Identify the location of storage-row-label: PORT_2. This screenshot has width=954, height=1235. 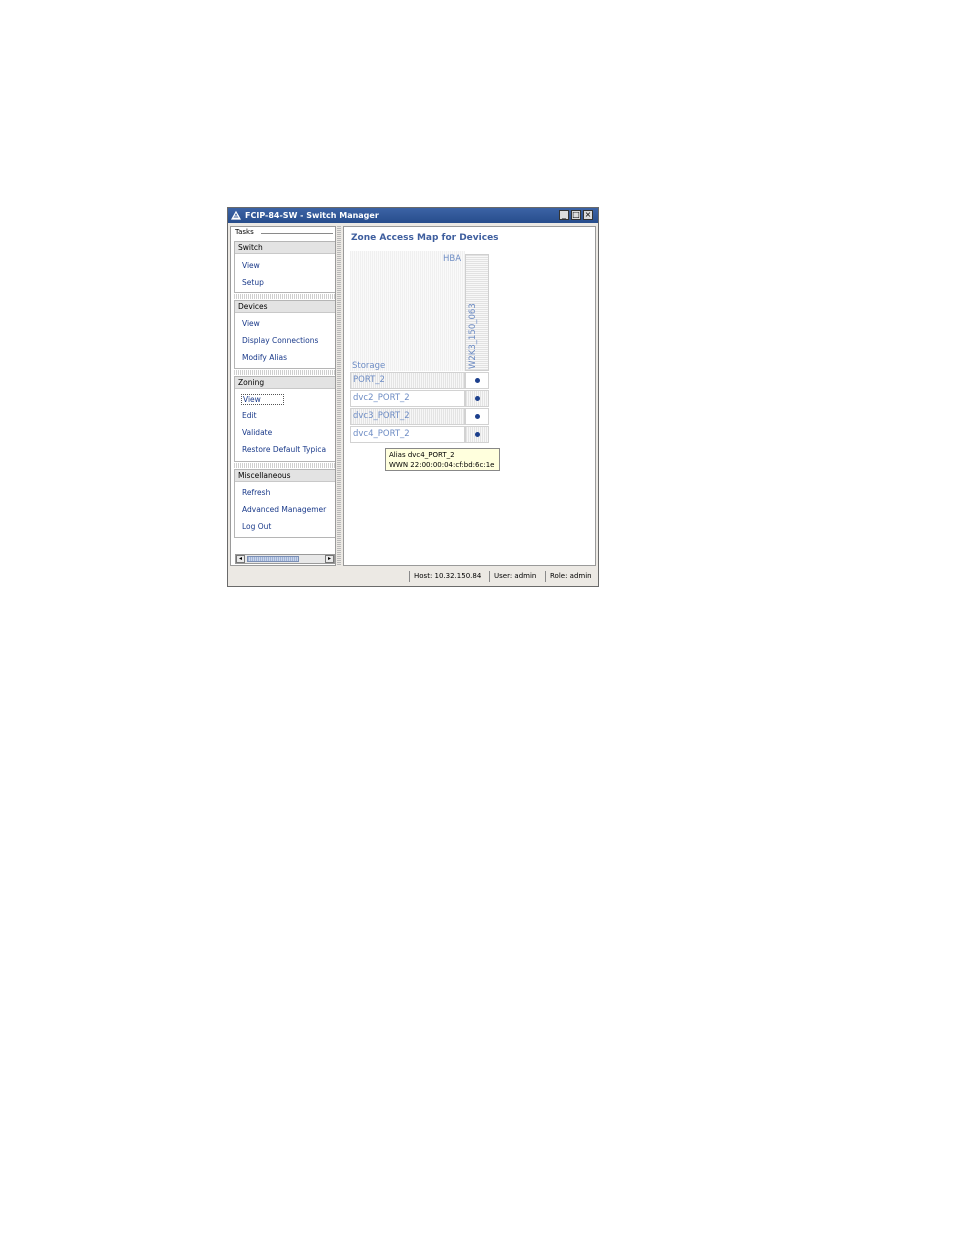
(407, 380).